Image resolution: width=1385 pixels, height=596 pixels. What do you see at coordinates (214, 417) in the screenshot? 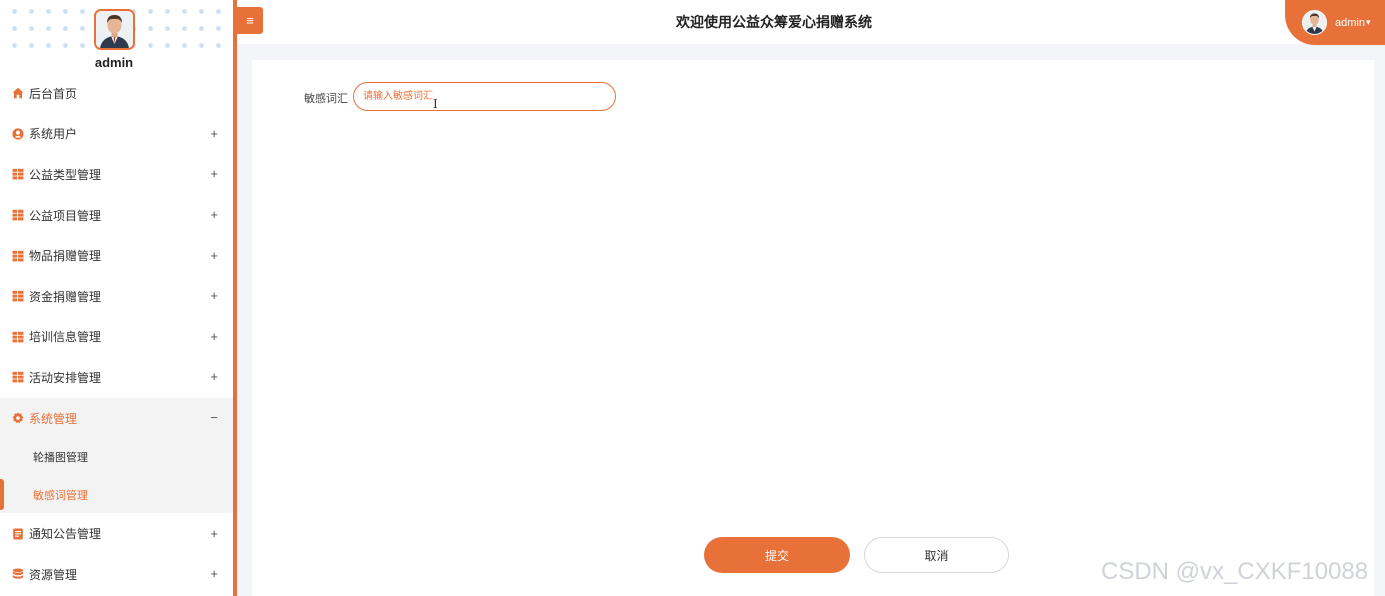
I see `collapse-icon: −` at bounding box center [214, 417].